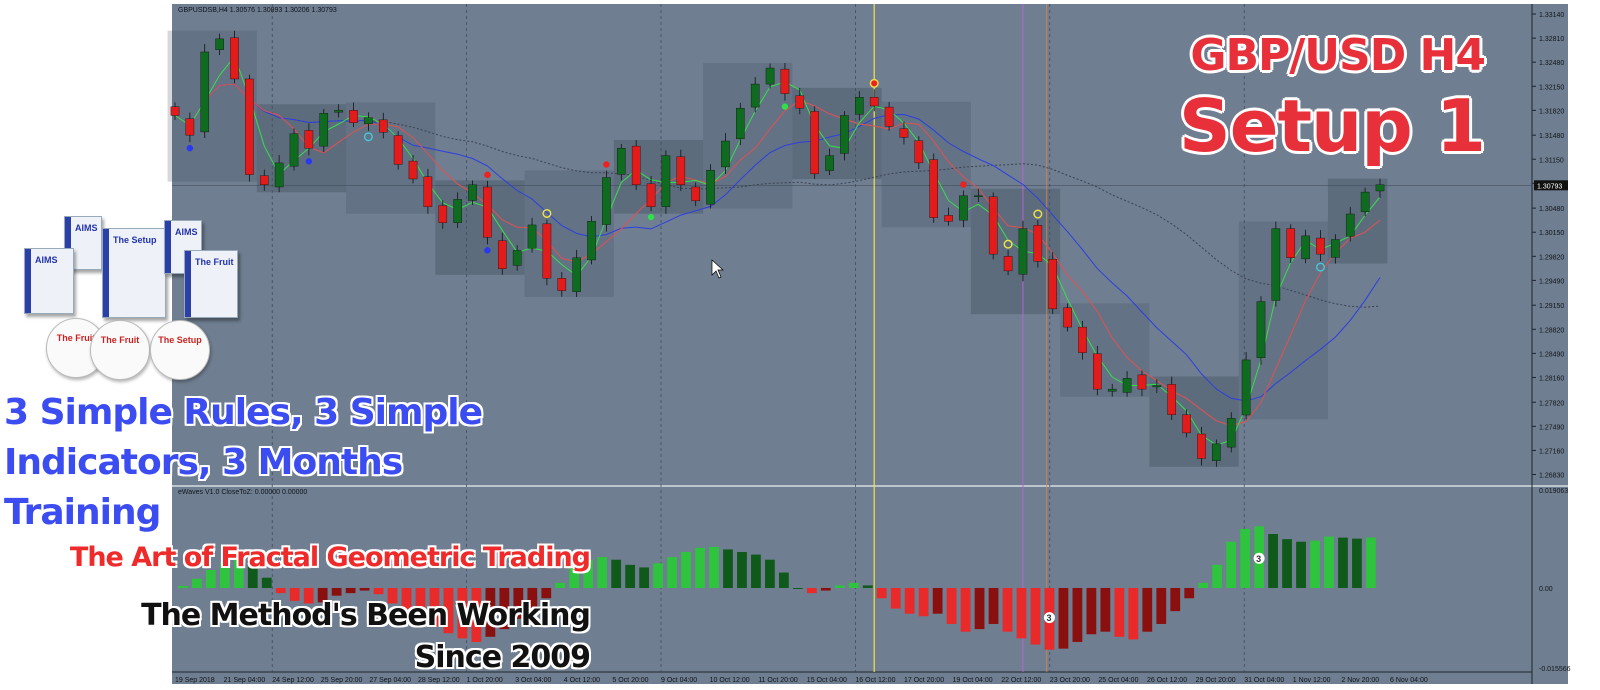 This screenshot has height=690, width=1600. Describe the element at coordinates (1118, 680) in the screenshot. I see `time-tick-label: 25 Oct 04:00` at that location.